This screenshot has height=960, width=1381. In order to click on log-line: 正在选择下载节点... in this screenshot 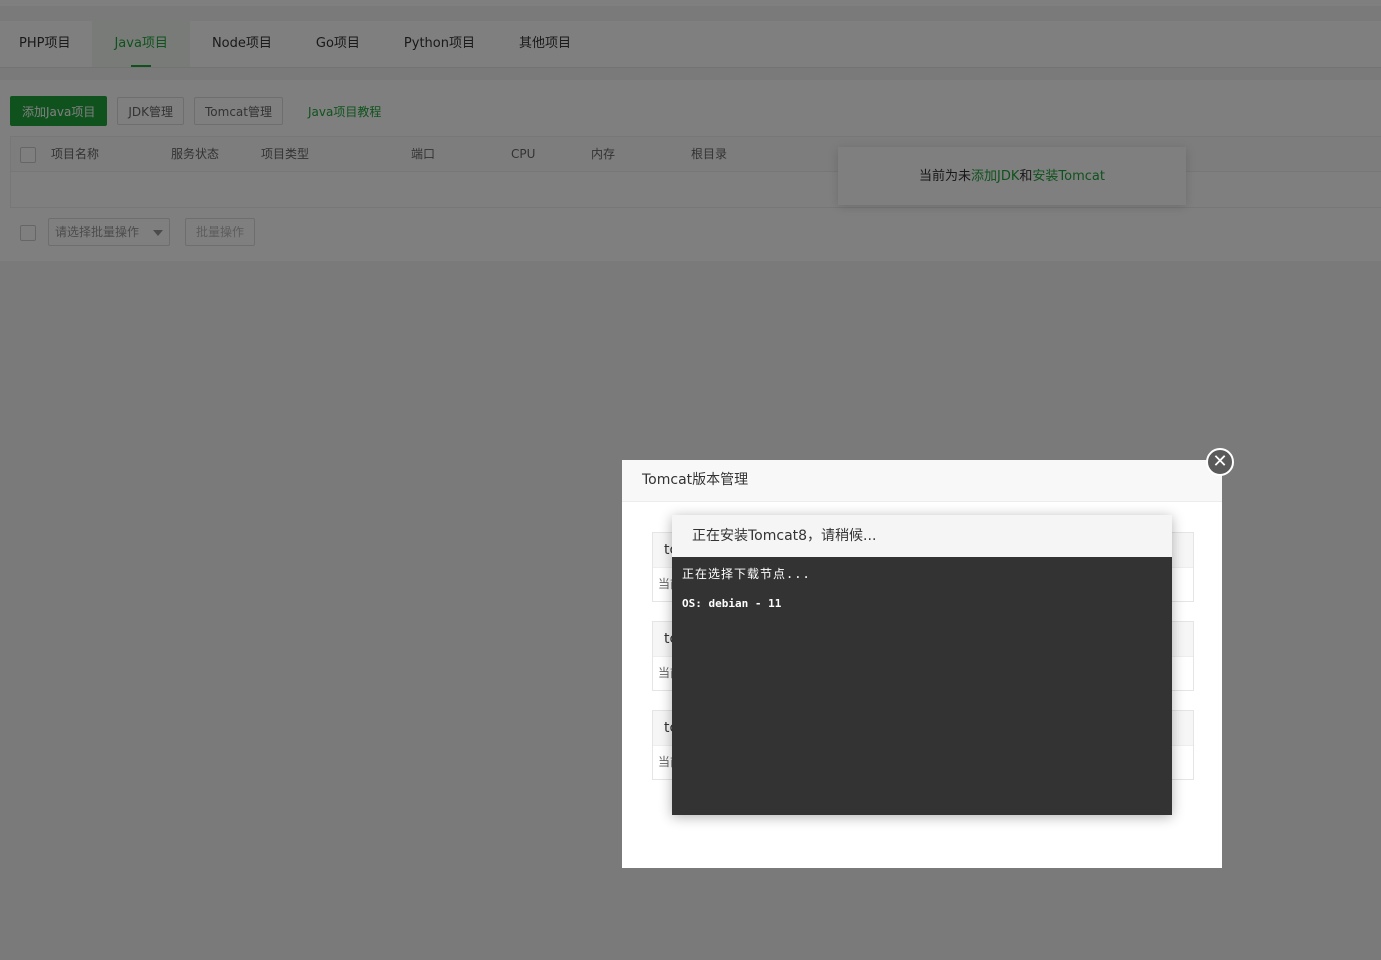, I will do `click(746, 574)`.